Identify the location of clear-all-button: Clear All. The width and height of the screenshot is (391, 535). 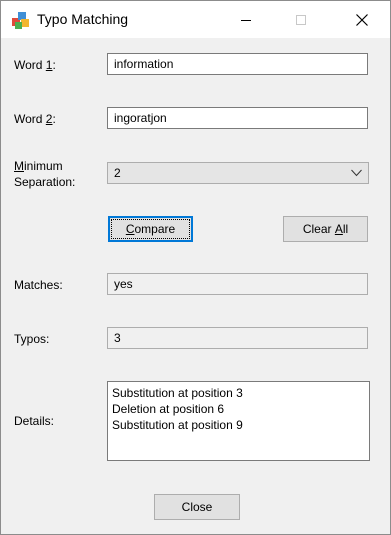
(325, 229).